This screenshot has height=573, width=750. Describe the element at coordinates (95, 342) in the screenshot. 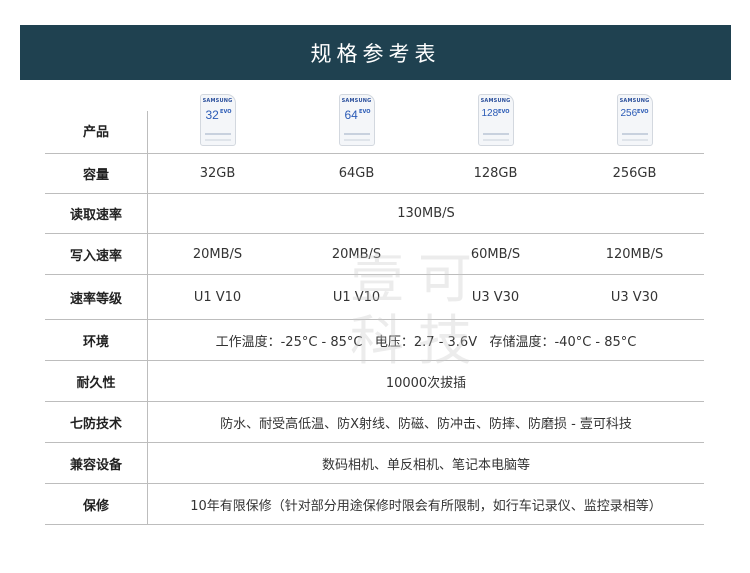

I see `row-label: 环境` at that location.